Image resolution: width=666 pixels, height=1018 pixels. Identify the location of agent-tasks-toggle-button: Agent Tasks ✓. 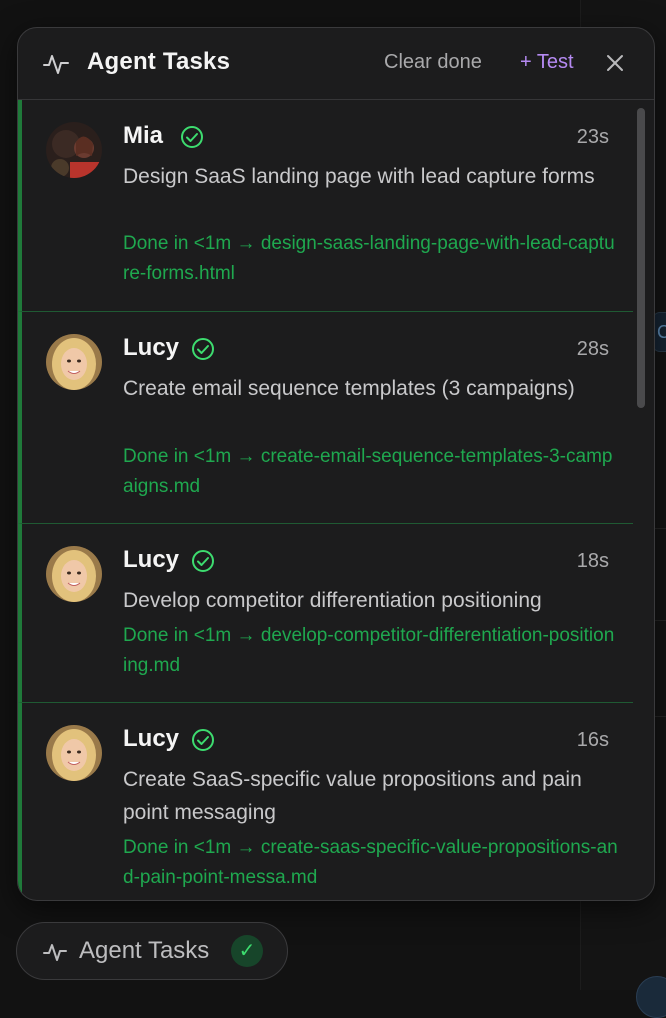
(152, 951).